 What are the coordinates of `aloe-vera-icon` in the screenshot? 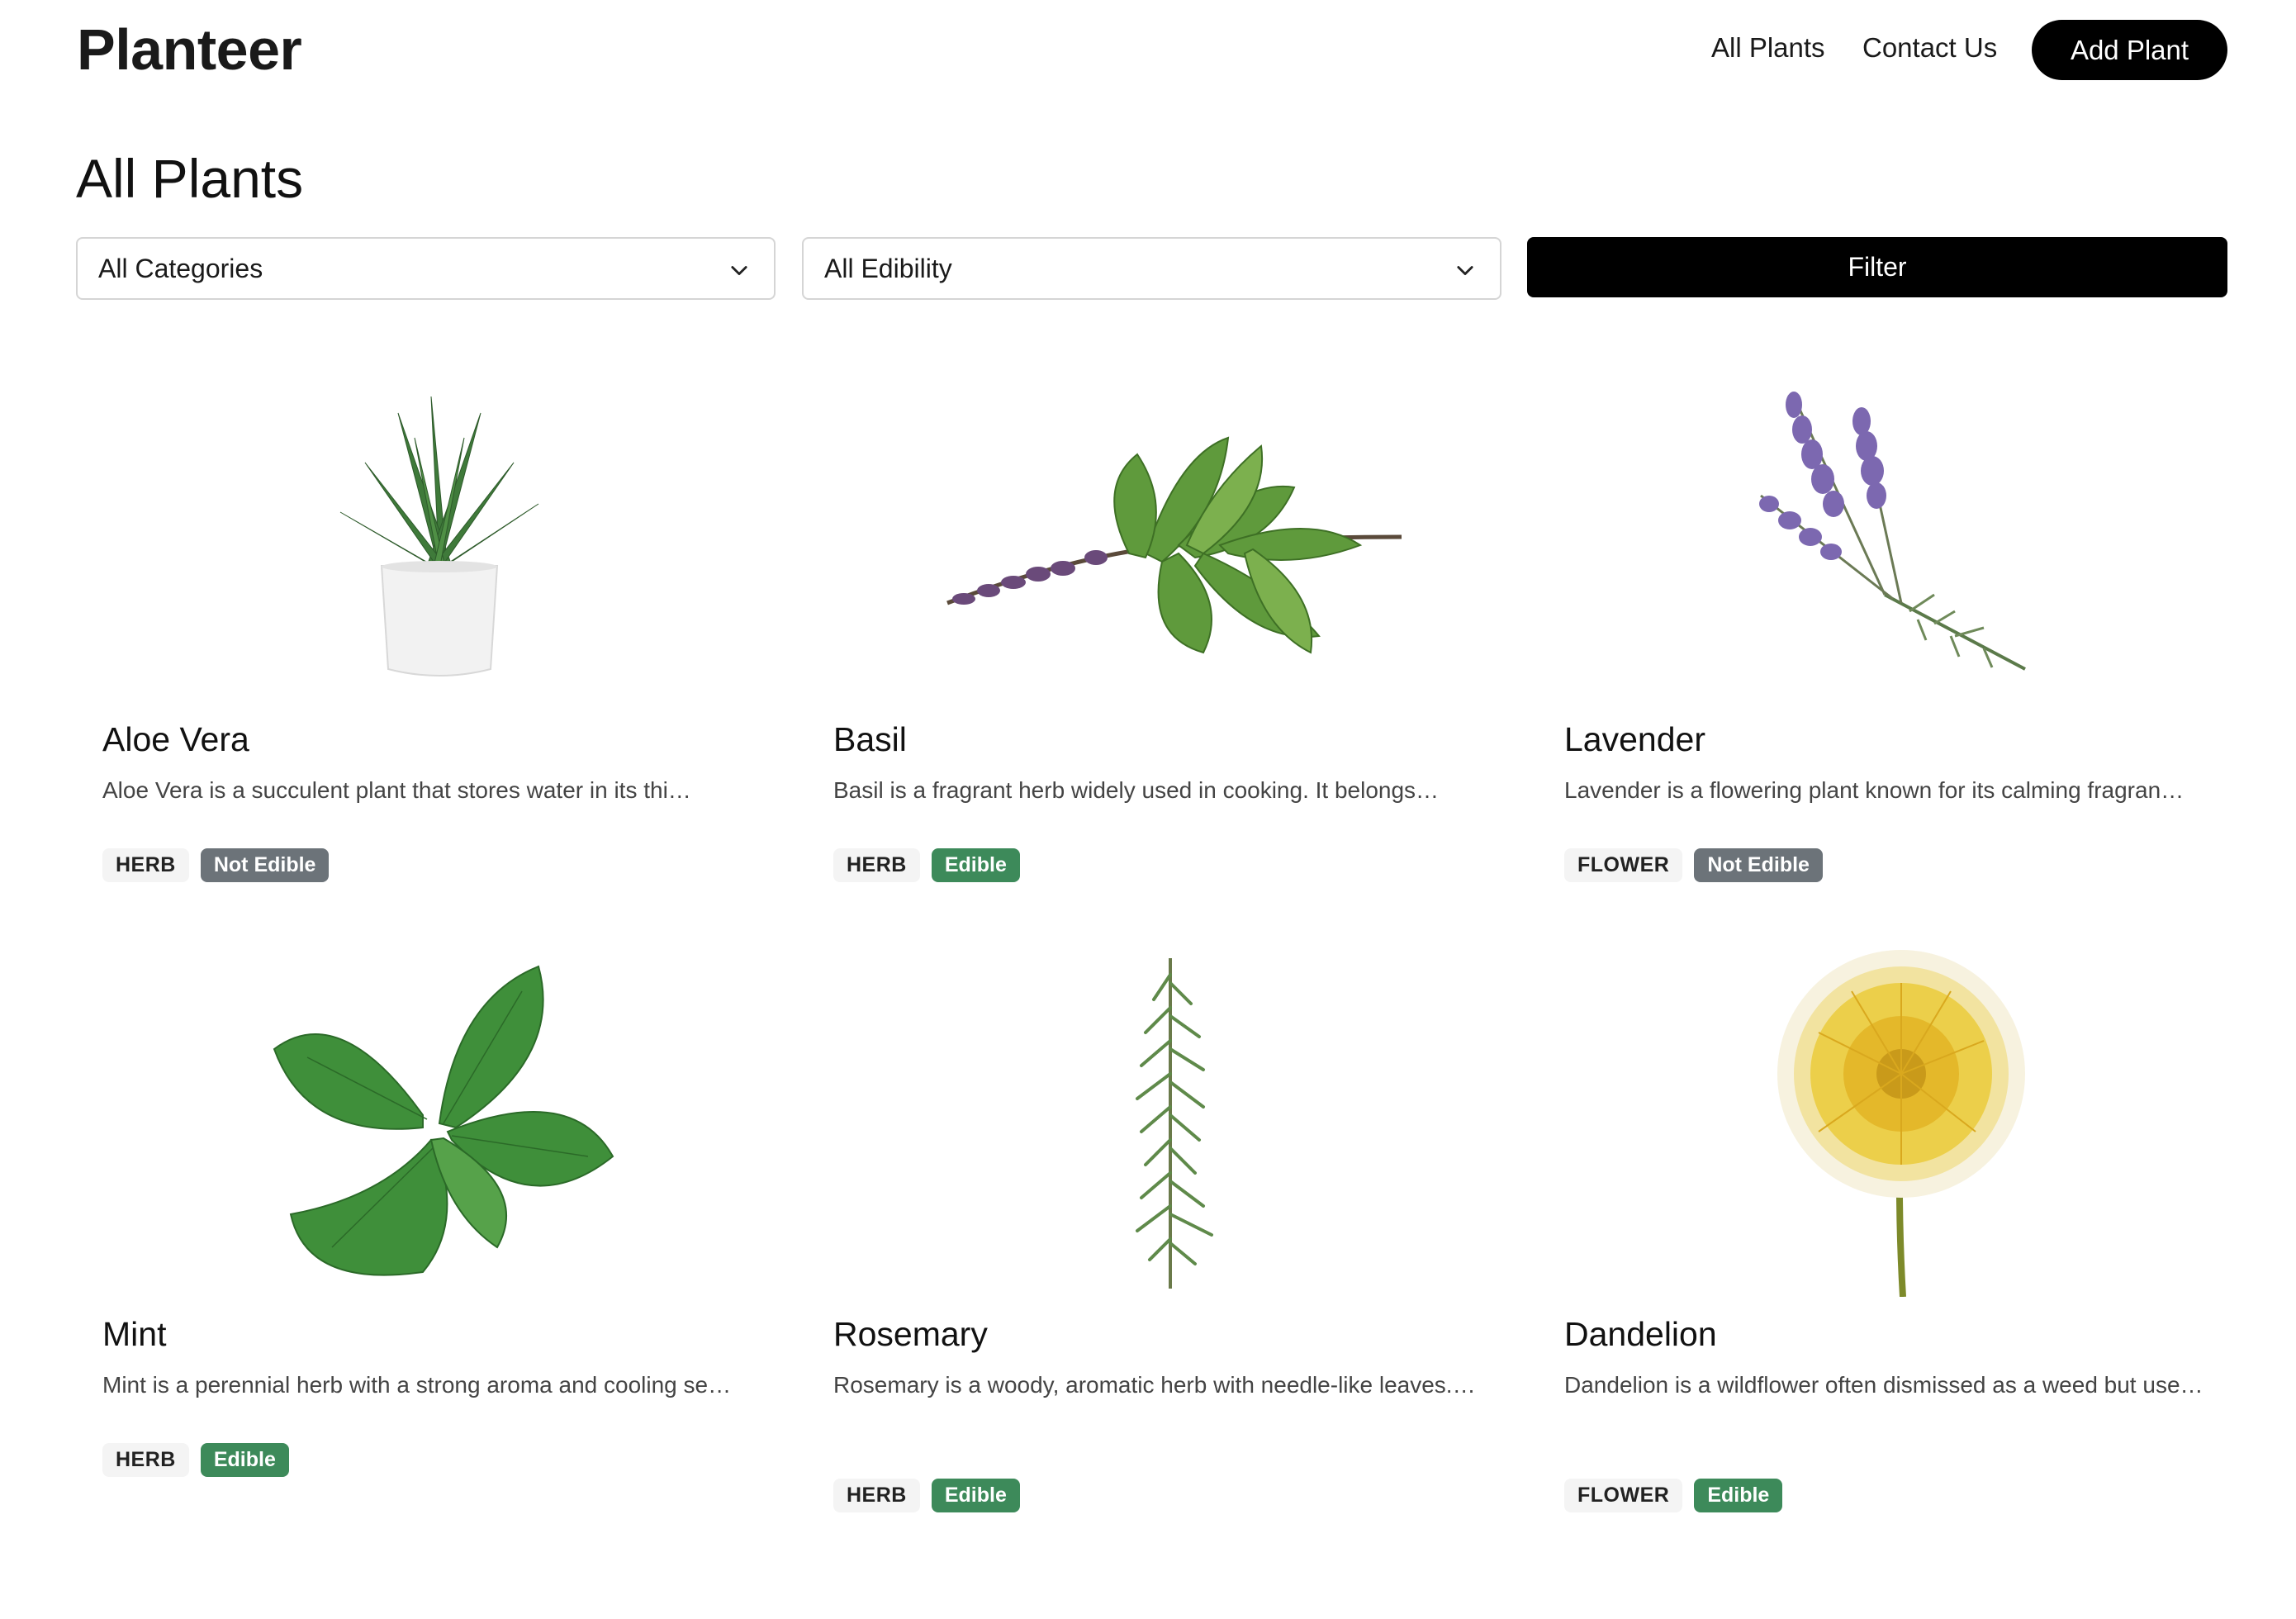 It's located at (439, 536).